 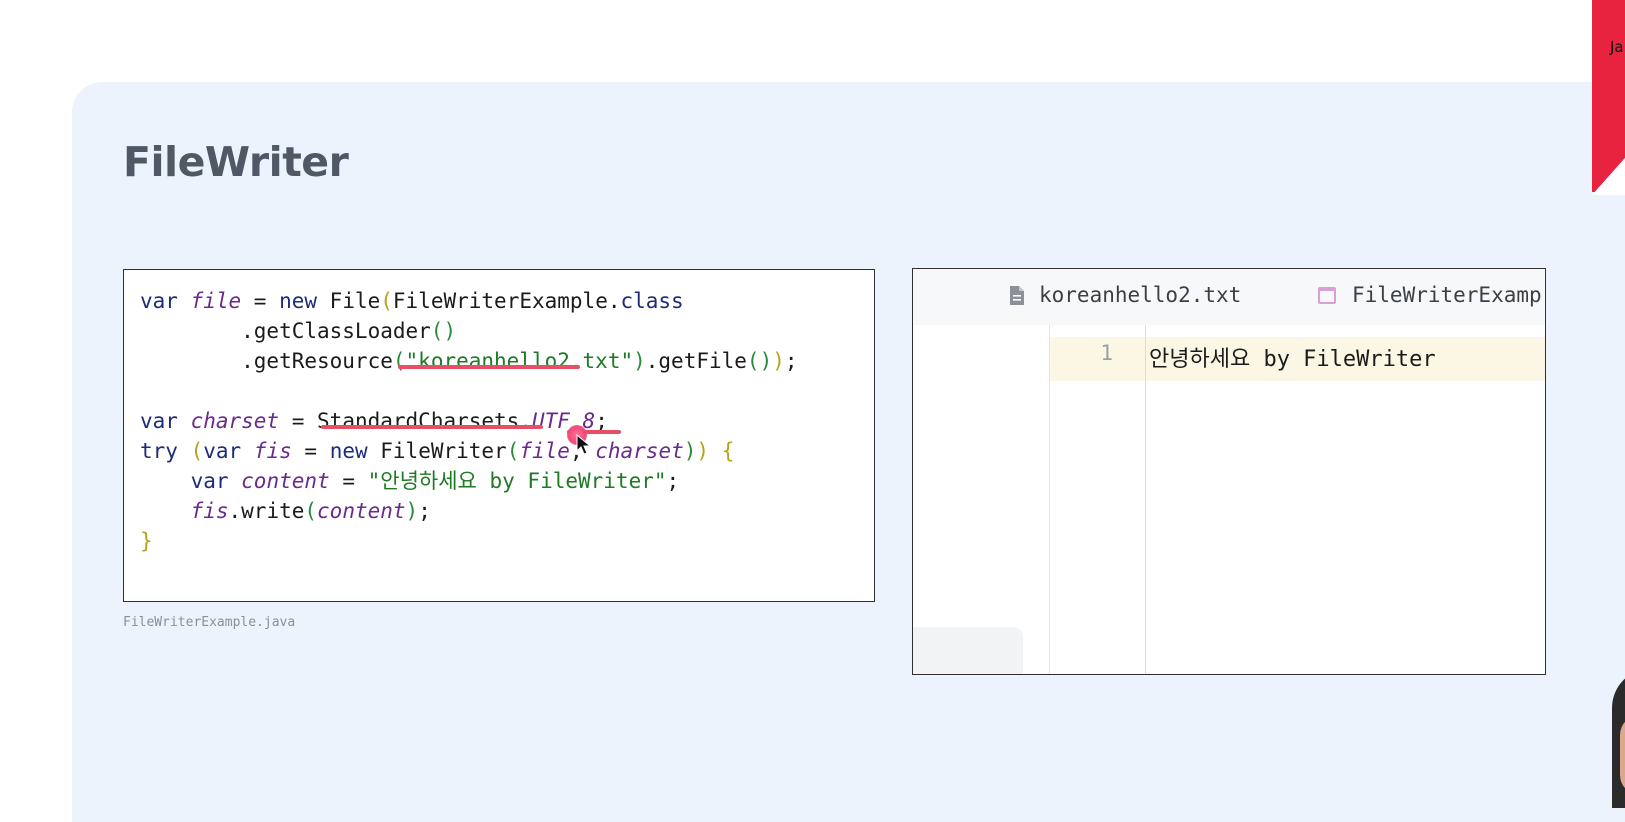 I want to click on code-token: .getClassLoader, so click(x=285, y=331).